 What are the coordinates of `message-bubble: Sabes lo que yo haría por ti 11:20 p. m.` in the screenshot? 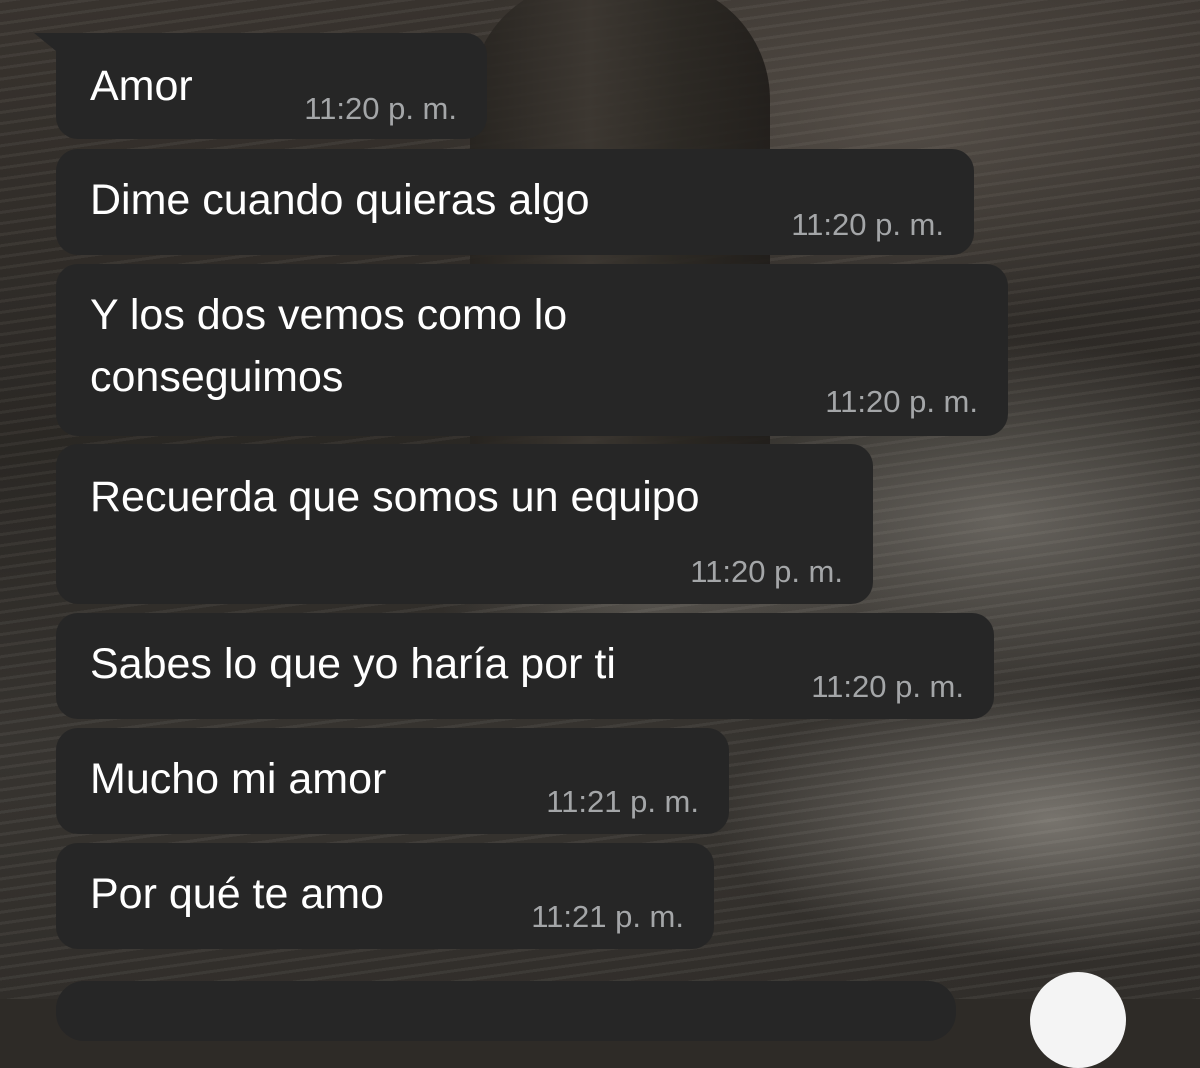 It's located at (525, 666).